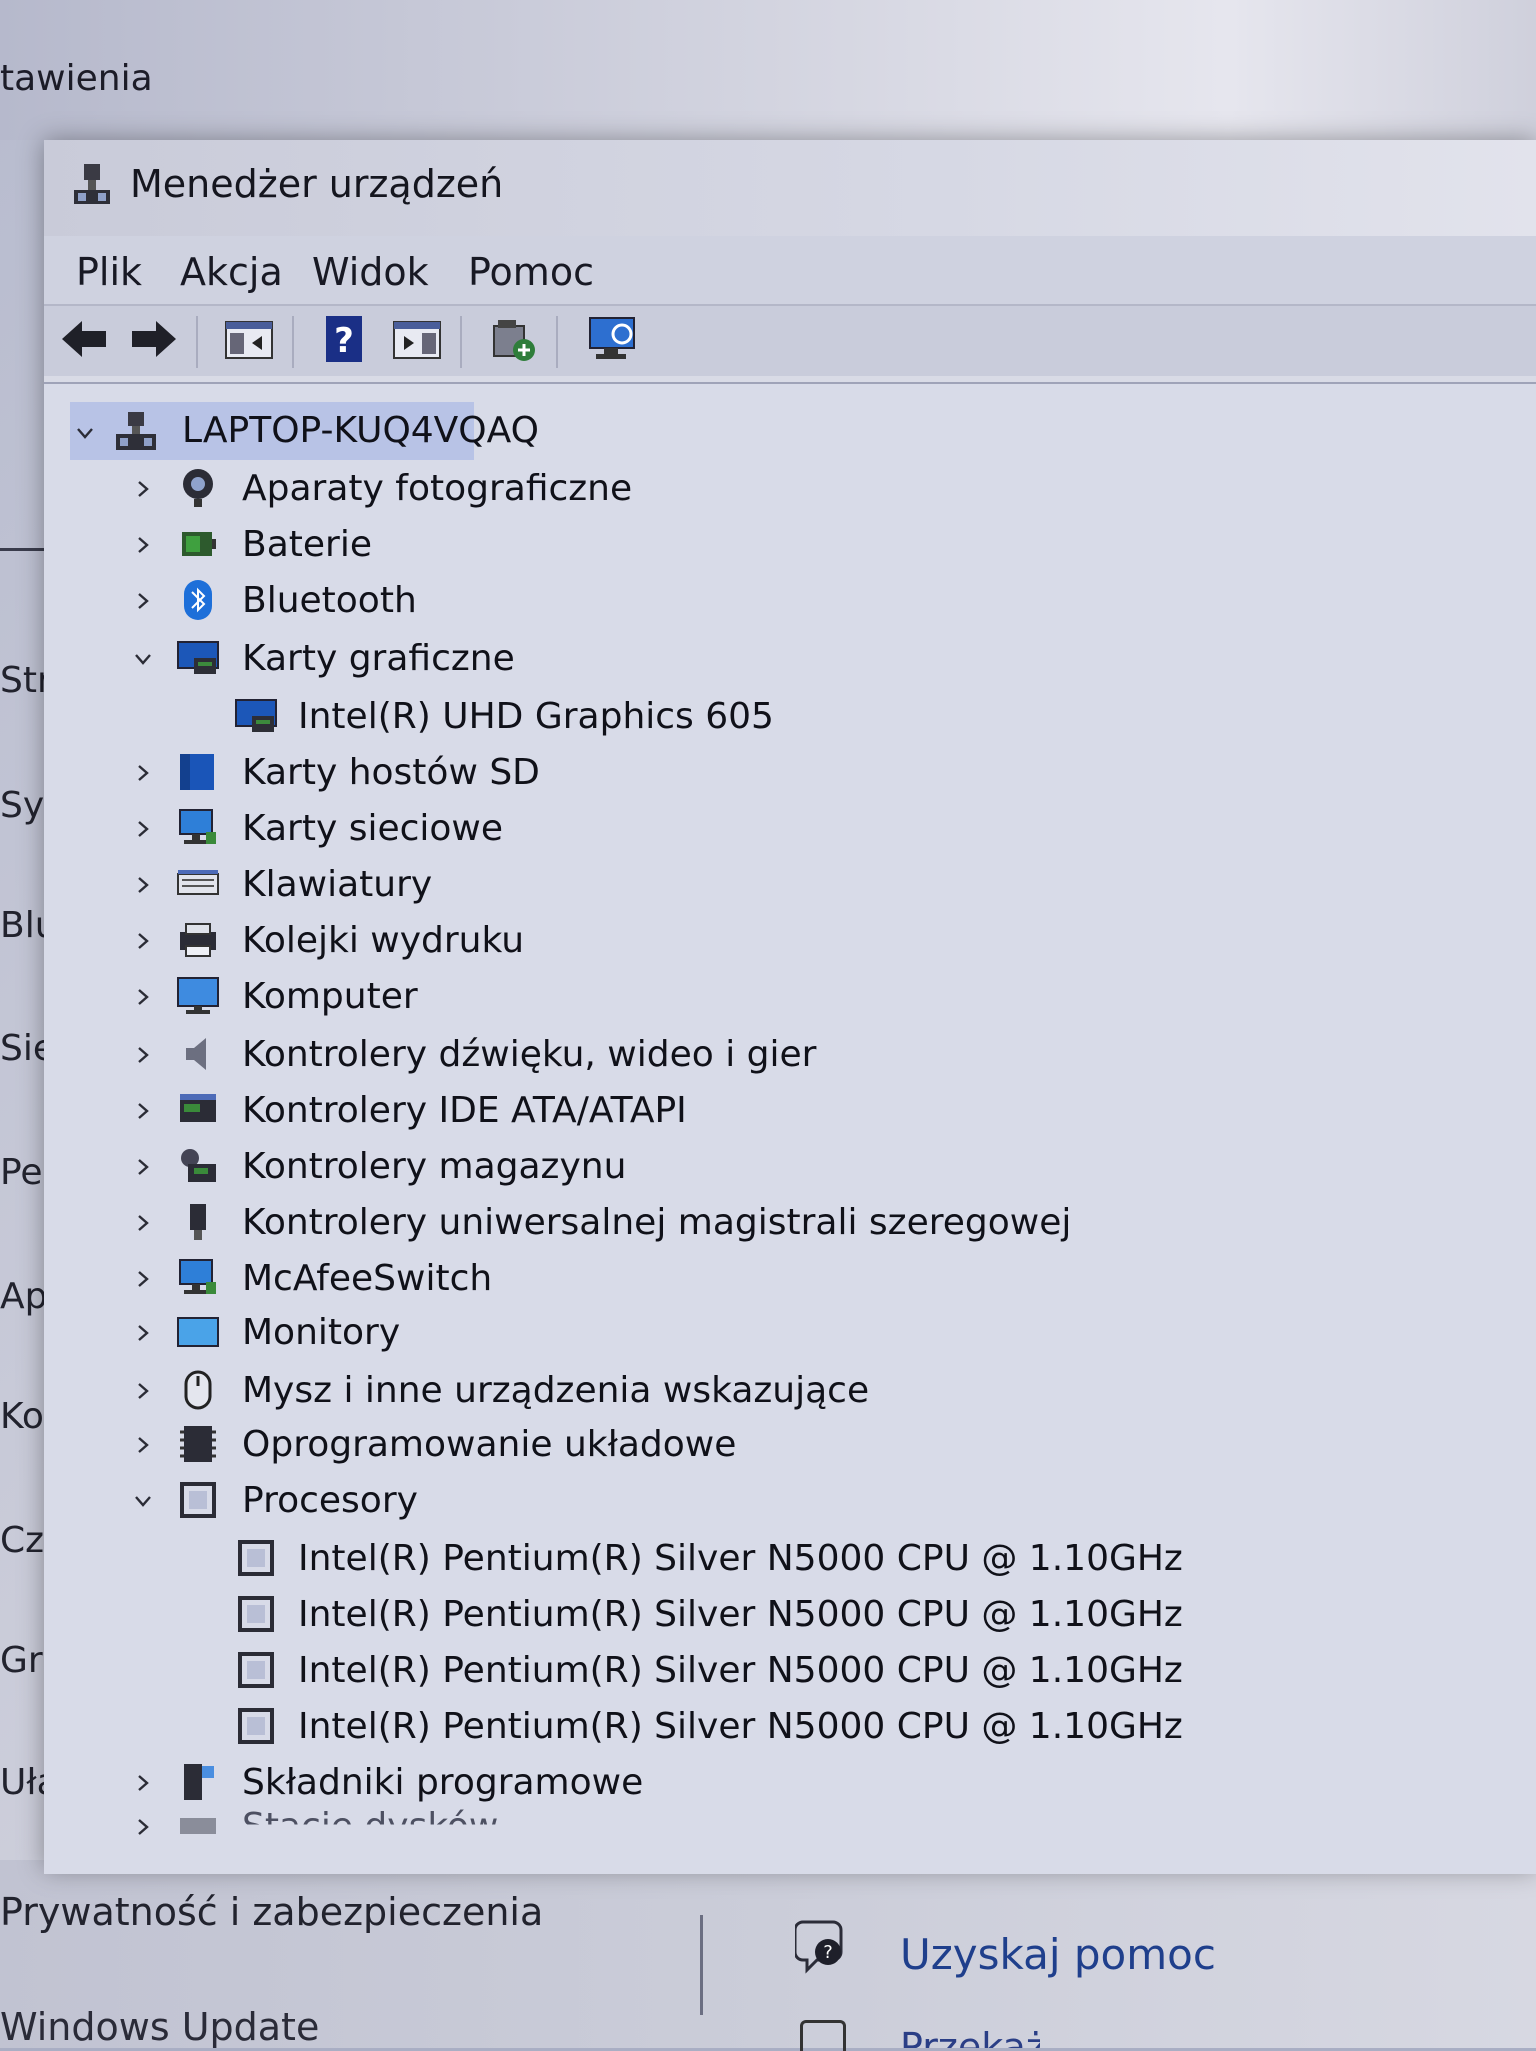 Image resolution: width=1536 pixels, height=2051 pixels. I want to click on tree-category-item: Kontrolery IDE ATA/ATAPI, so click(464, 1110).